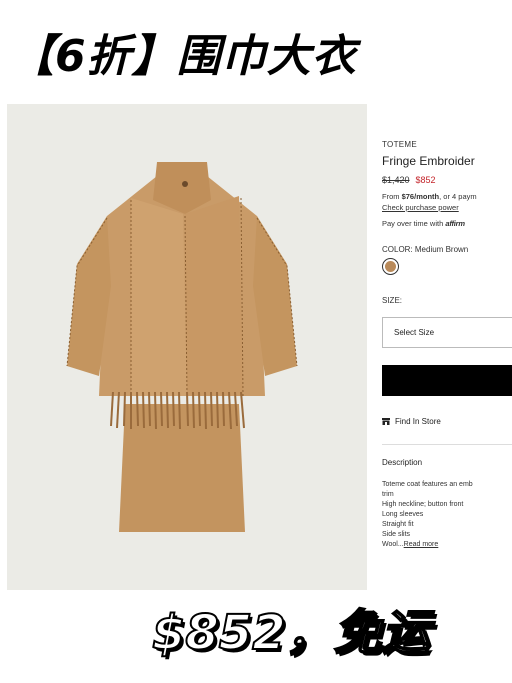 This screenshot has width=512, height=683. I want to click on description-line-last: Wool...Read more, so click(427, 545).